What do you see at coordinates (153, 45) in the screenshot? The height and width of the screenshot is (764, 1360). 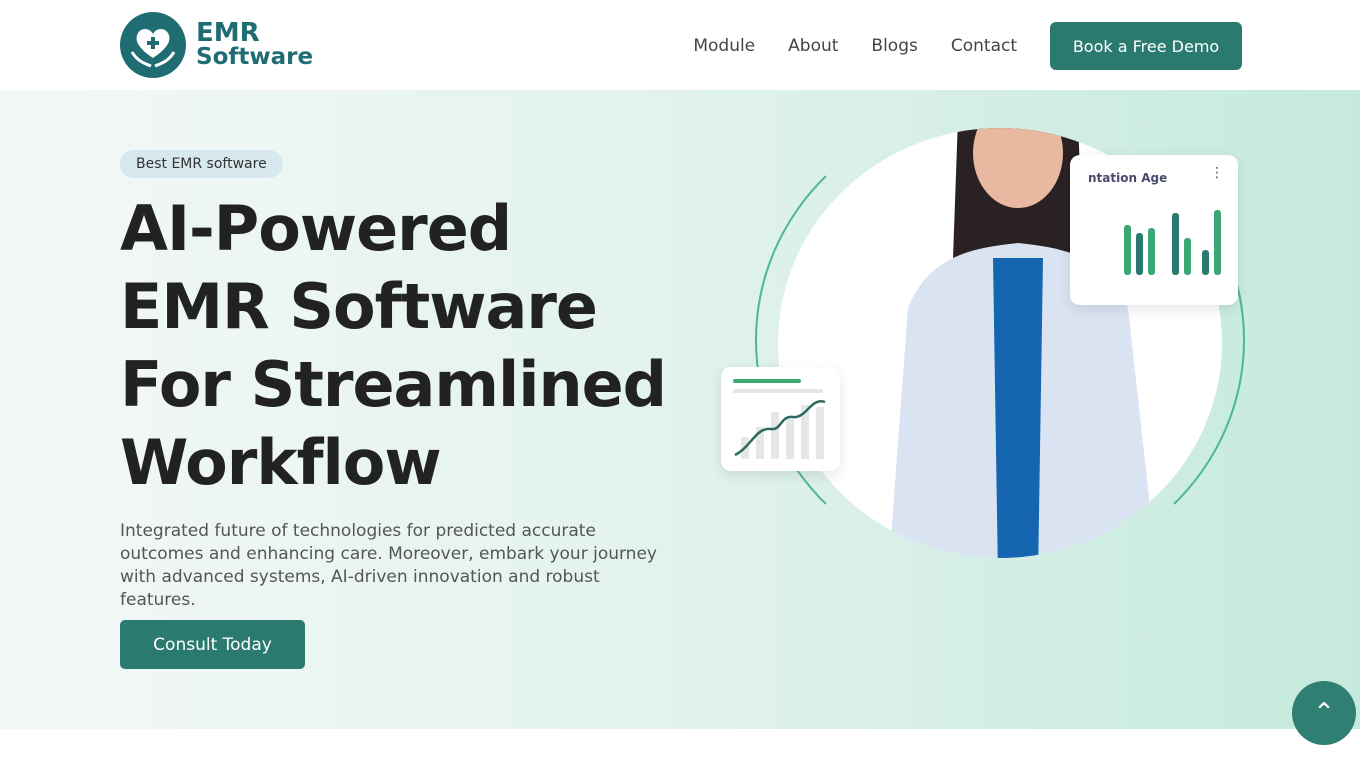 I see `heart-hands-logo-icon` at bounding box center [153, 45].